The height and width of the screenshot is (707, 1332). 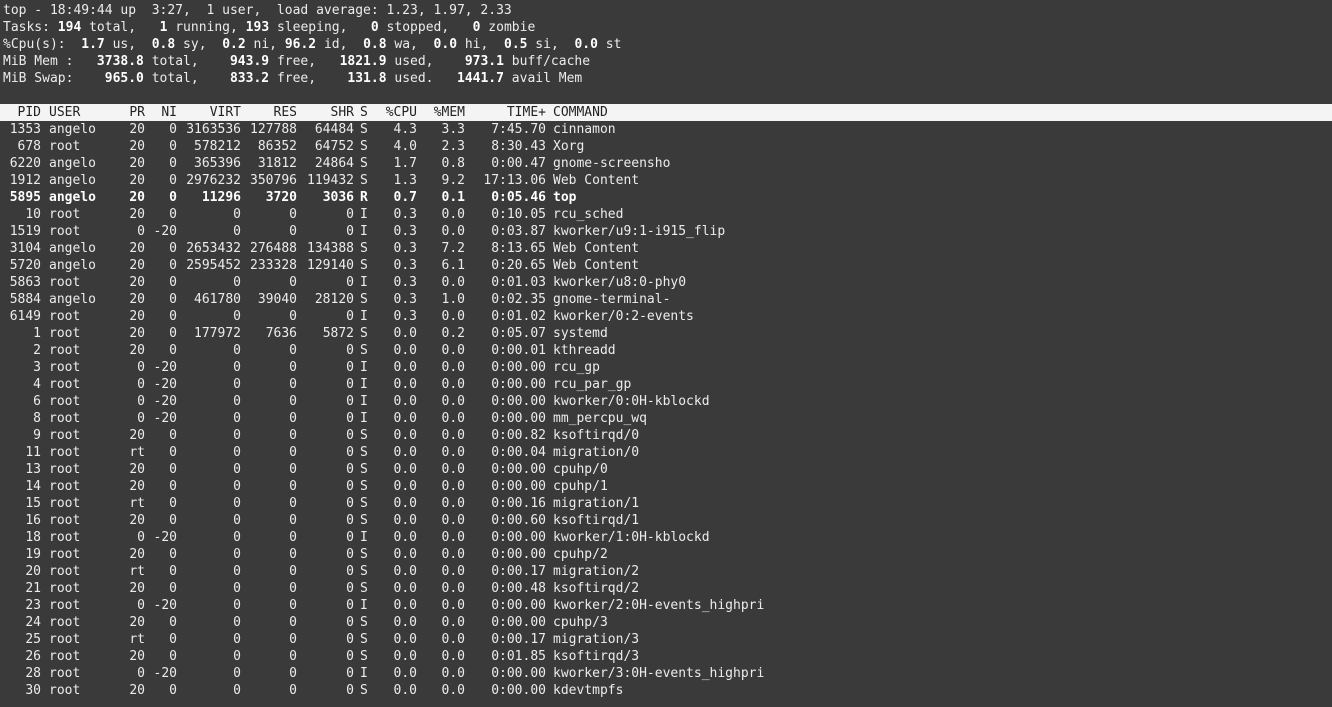 What do you see at coordinates (666, 418) in the screenshot?
I see `process-row: 8 root 0 -20 0 0 0 I 0.0 0.0 0:00.00 mm_percpu_wq` at bounding box center [666, 418].